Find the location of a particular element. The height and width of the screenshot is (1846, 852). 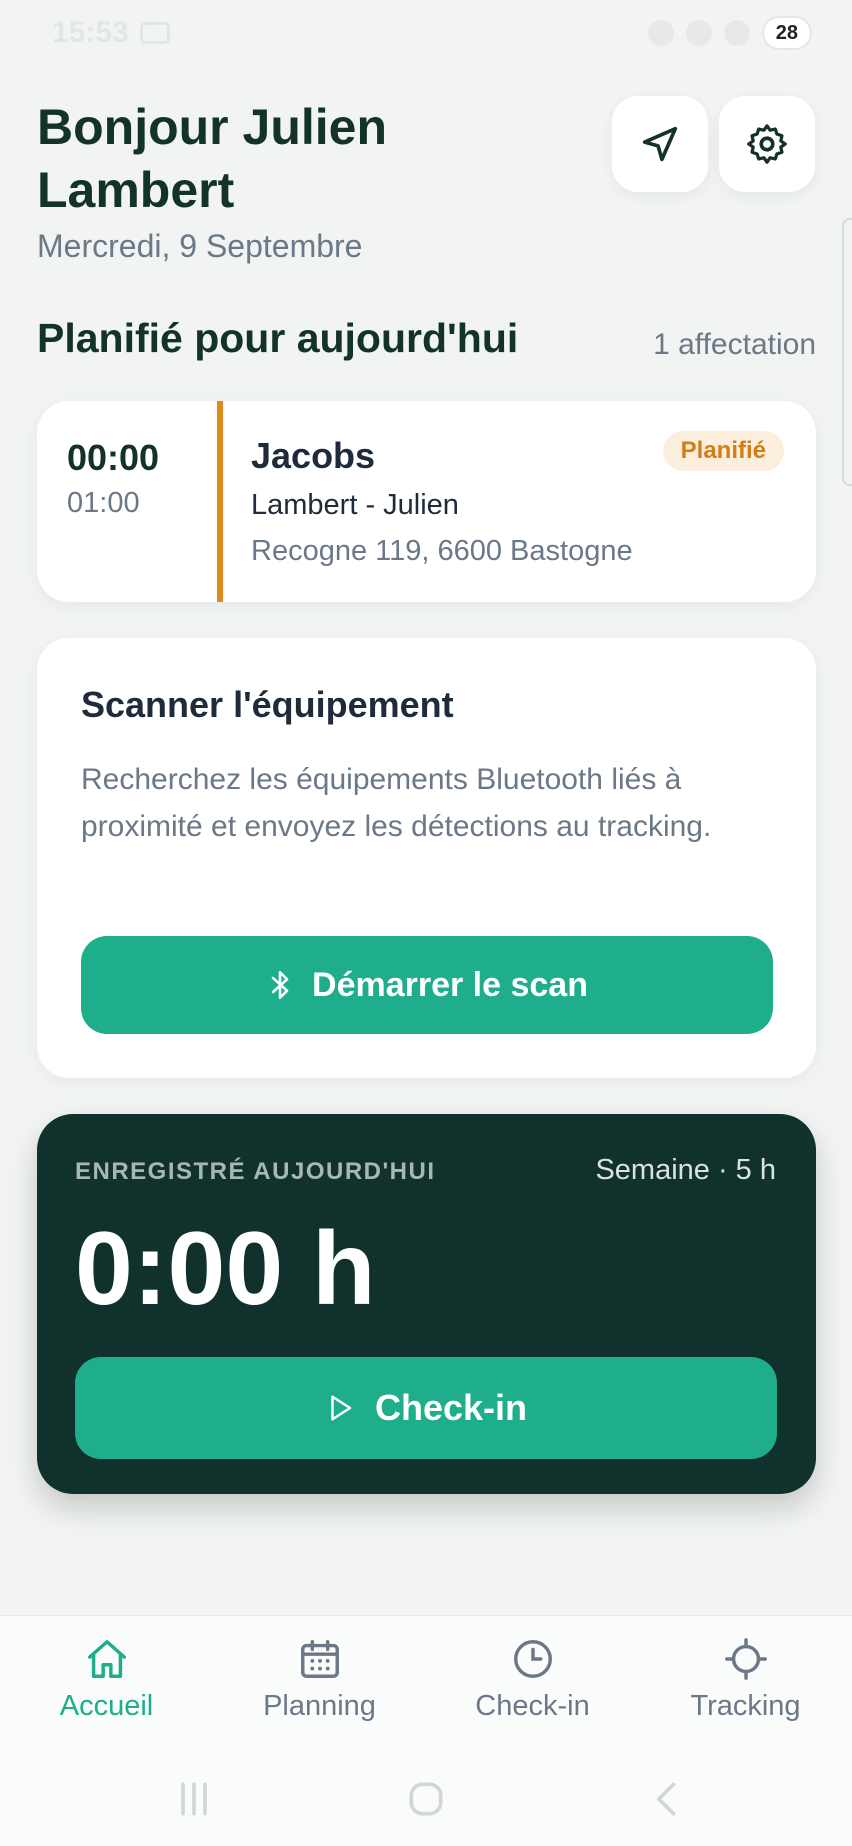

nav-label-accueil: Accueil is located at coordinates (106, 1706).